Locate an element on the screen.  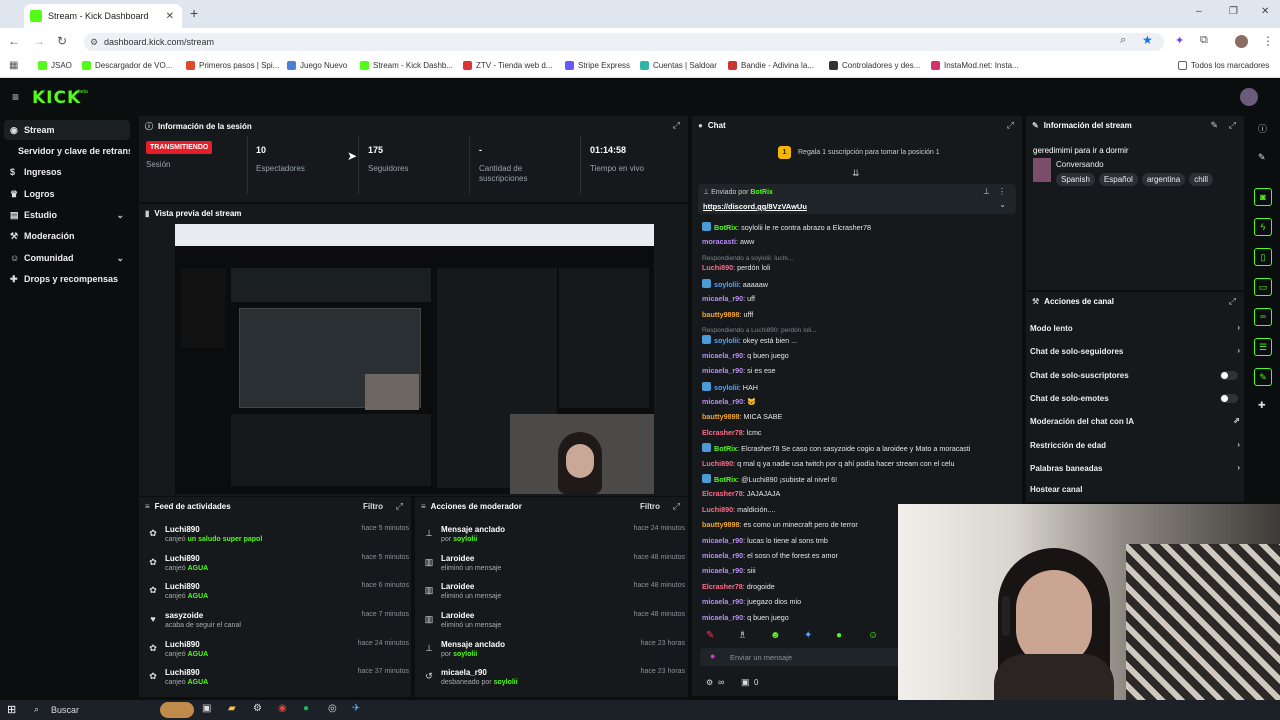
action-subs-only: Chat de solo-suscriptores is located at coordinates (1135, 375).